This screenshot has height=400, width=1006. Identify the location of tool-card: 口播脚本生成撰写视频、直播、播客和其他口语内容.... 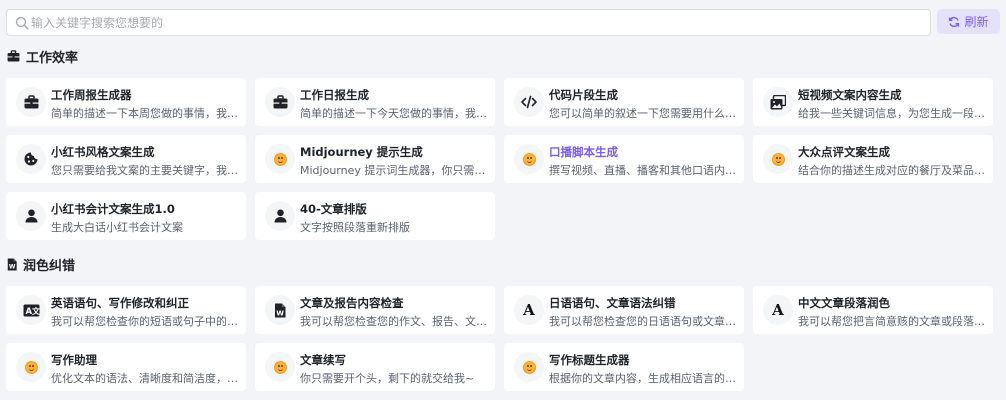
(624, 159).